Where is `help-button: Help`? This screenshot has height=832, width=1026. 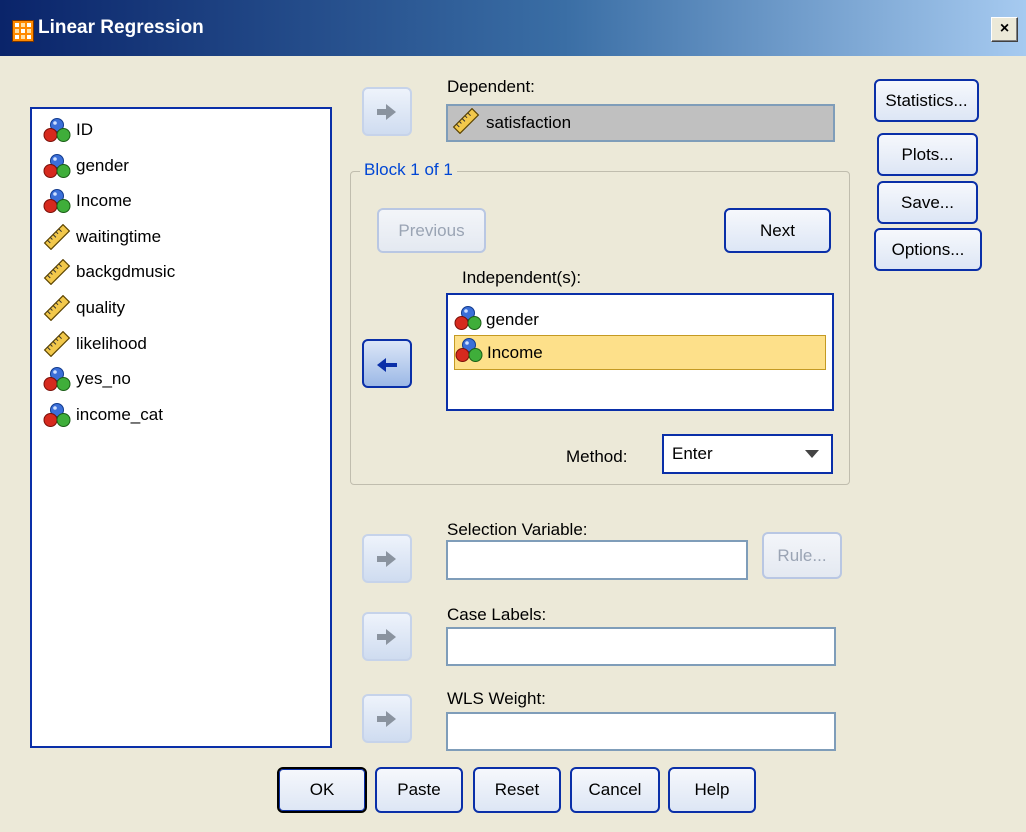 help-button: Help is located at coordinates (712, 790).